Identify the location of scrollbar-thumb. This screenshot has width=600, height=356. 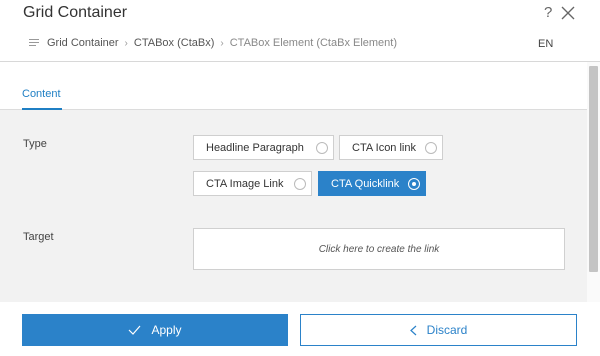
(593, 169).